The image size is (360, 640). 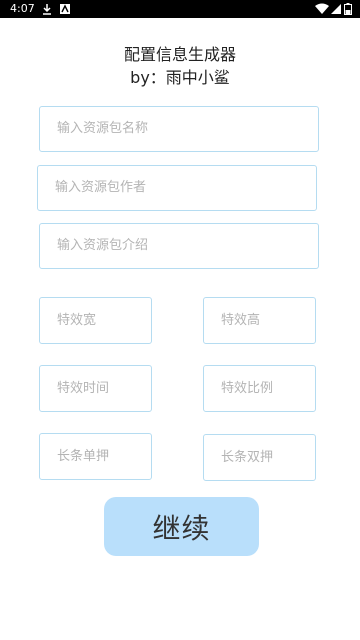 I want to click on continue-button-label: 继续, so click(x=181, y=528).